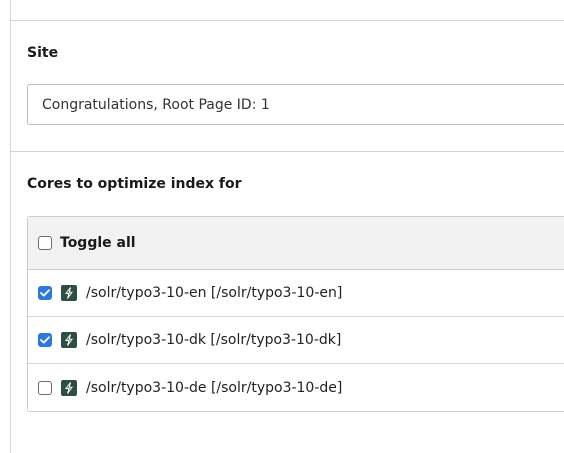 This screenshot has width=564, height=453. I want to click on cores-heading: Cores to optimize index for, so click(134, 184).